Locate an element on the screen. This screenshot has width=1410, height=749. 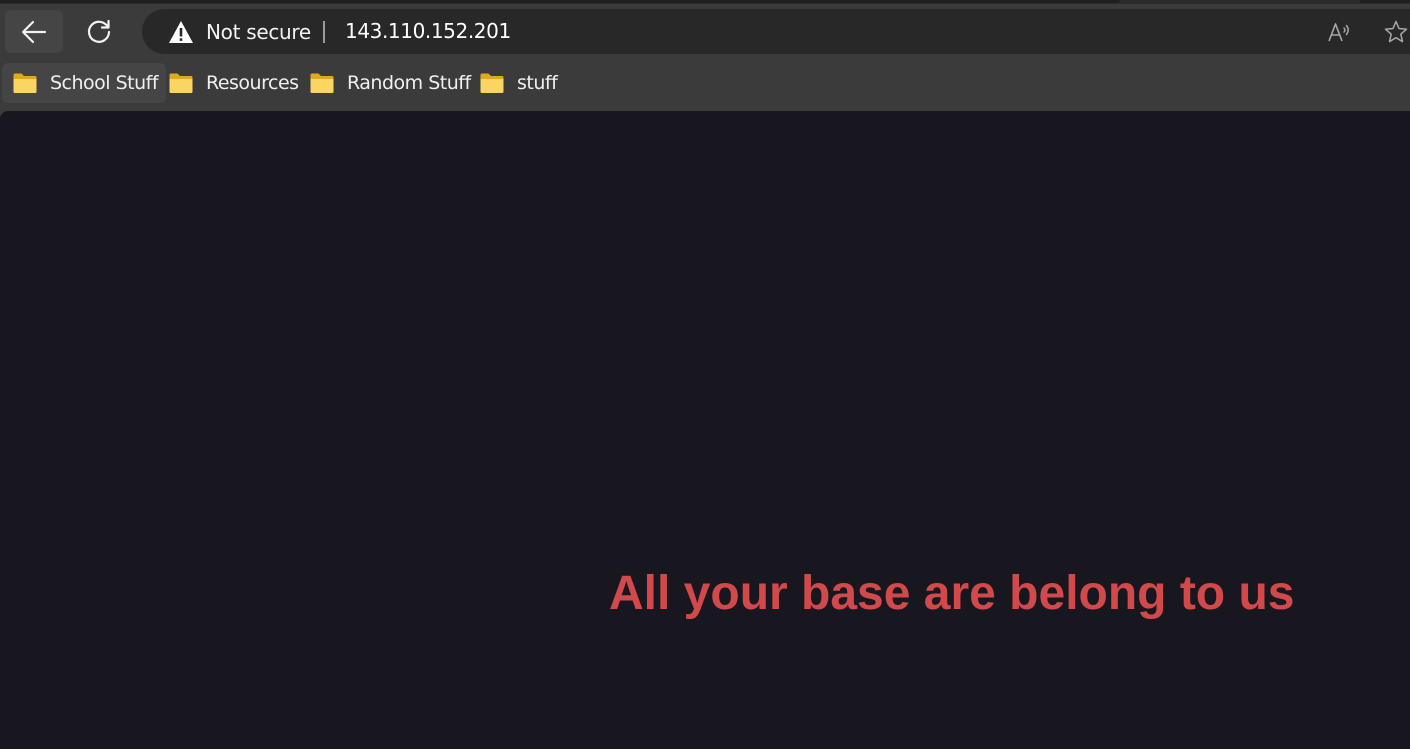
back-arrow-icon is located at coordinates (34, 31).